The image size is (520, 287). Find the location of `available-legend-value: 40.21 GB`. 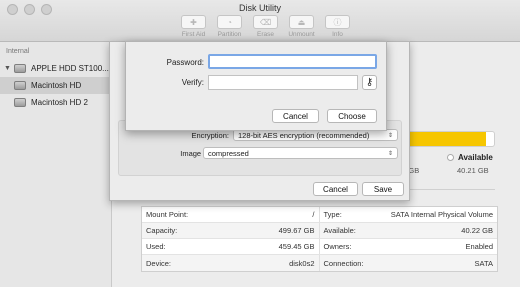

available-legend-value: 40.21 GB is located at coordinates (473, 170).